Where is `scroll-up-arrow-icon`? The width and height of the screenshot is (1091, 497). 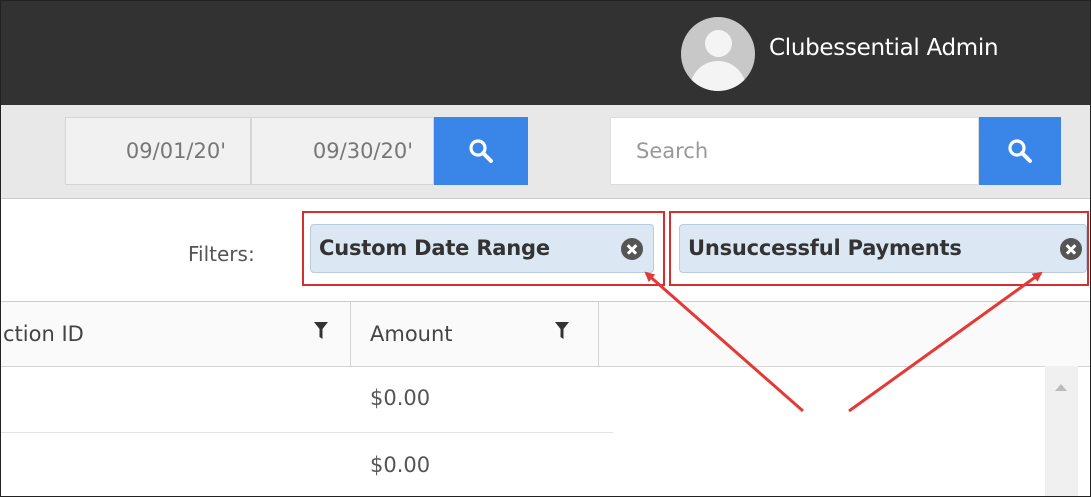 scroll-up-arrow-icon is located at coordinates (1061, 387).